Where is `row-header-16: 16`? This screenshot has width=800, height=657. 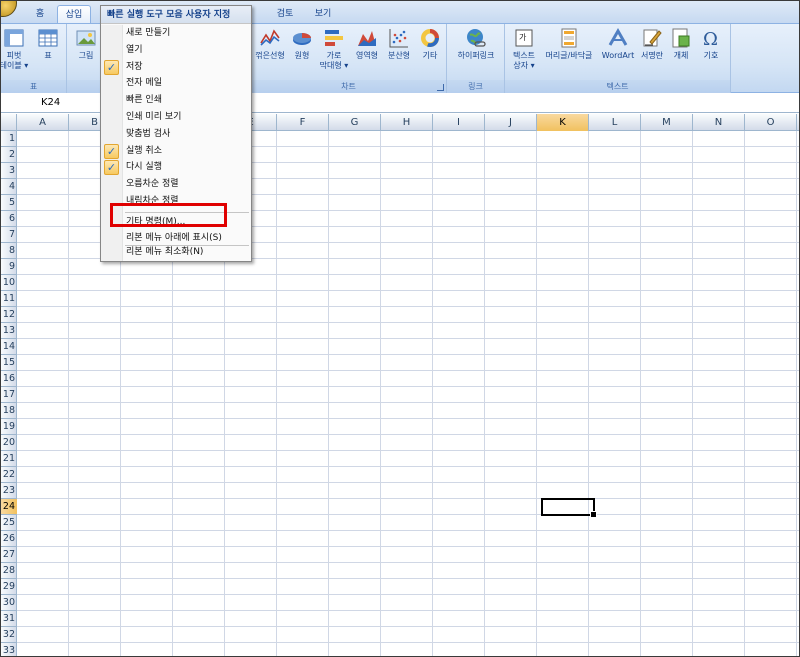 row-header-16: 16 is located at coordinates (9, 379).